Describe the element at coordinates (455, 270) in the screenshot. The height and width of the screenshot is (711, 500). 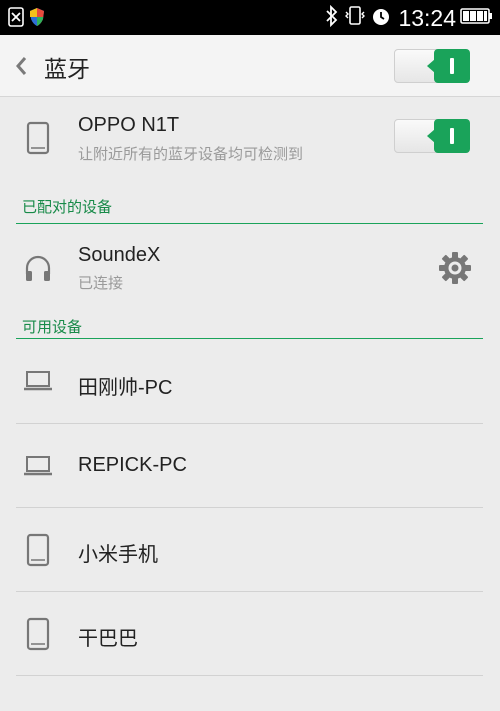
I see `gear-icon` at that location.